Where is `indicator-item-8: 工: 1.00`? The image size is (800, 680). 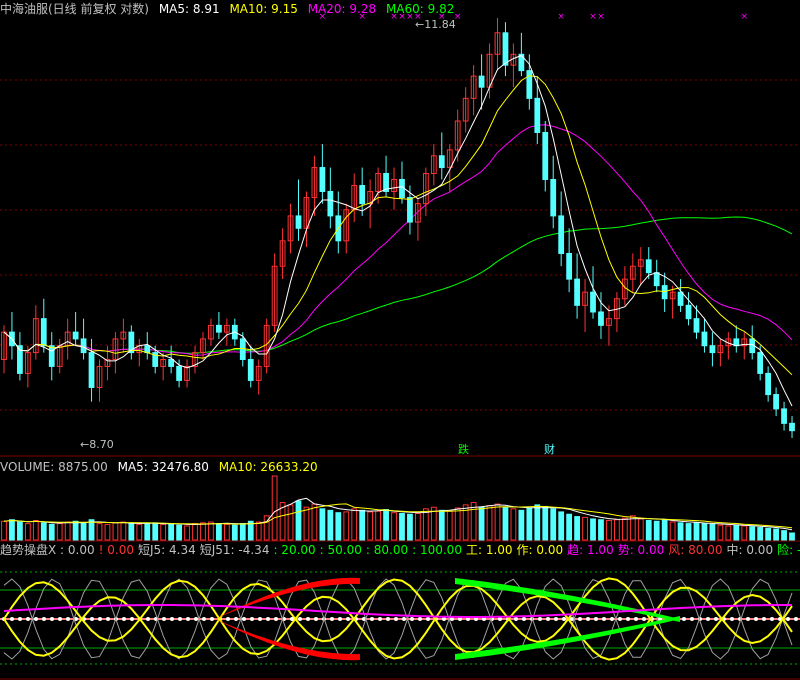 indicator-item-8: 工: 1.00 is located at coordinates (489, 550).